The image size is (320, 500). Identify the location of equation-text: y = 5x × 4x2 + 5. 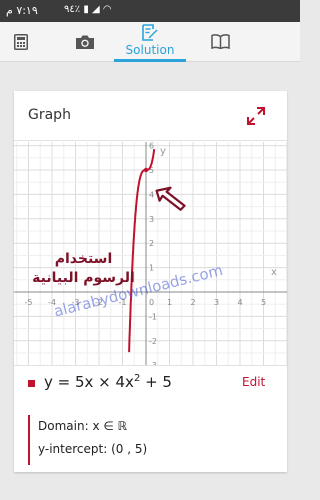
(108, 382).